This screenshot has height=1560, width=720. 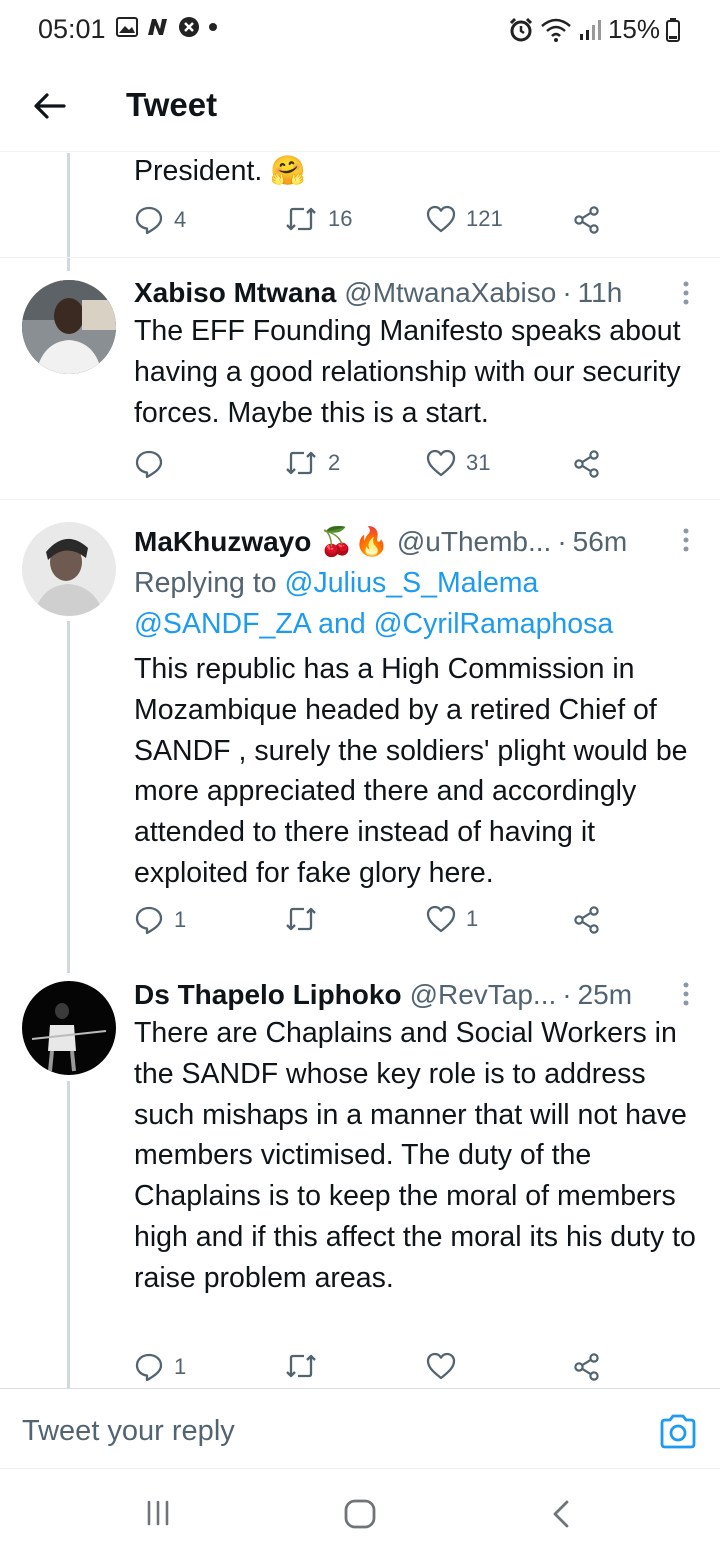 I want to click on status-bar: 05:01 15%, so click(x=360, y=29).